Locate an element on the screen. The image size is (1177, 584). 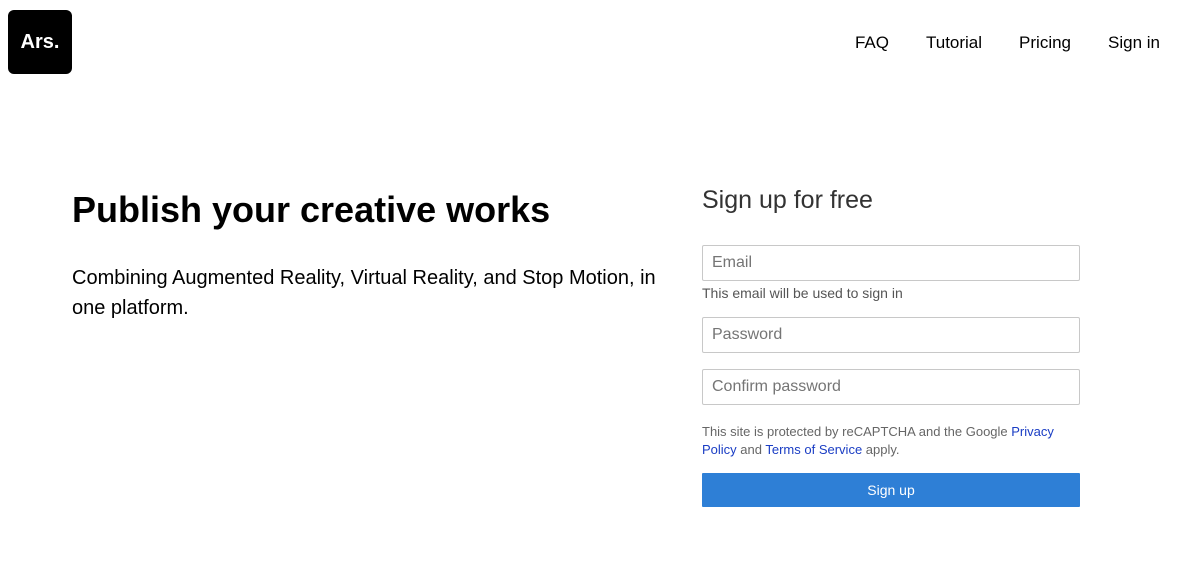
top-nav: FAQ Tutorial Pricing Sign in is located at coordinates (1007, 43).